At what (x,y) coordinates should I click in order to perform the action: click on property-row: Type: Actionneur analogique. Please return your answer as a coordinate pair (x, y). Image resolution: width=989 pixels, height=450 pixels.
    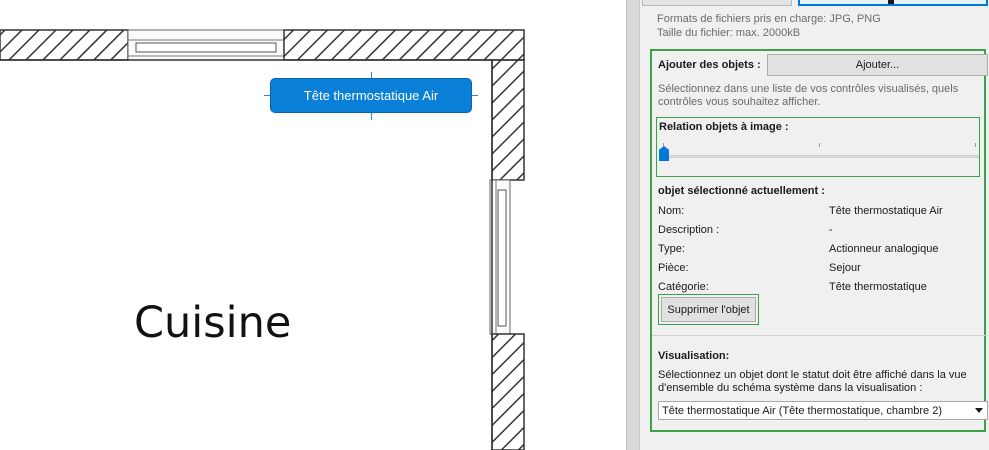
    Looking at the image, I should click on (818, 252).